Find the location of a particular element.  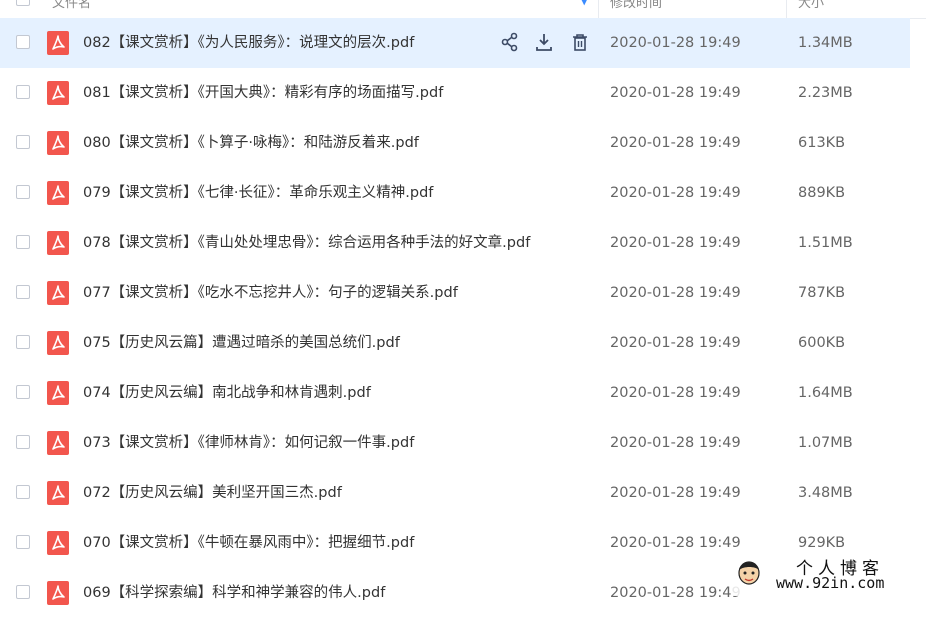

file-name: 070【课文赏析】《牛顿在暴风雨中》：把握细节.pdf is located at coordinates (248, 543).